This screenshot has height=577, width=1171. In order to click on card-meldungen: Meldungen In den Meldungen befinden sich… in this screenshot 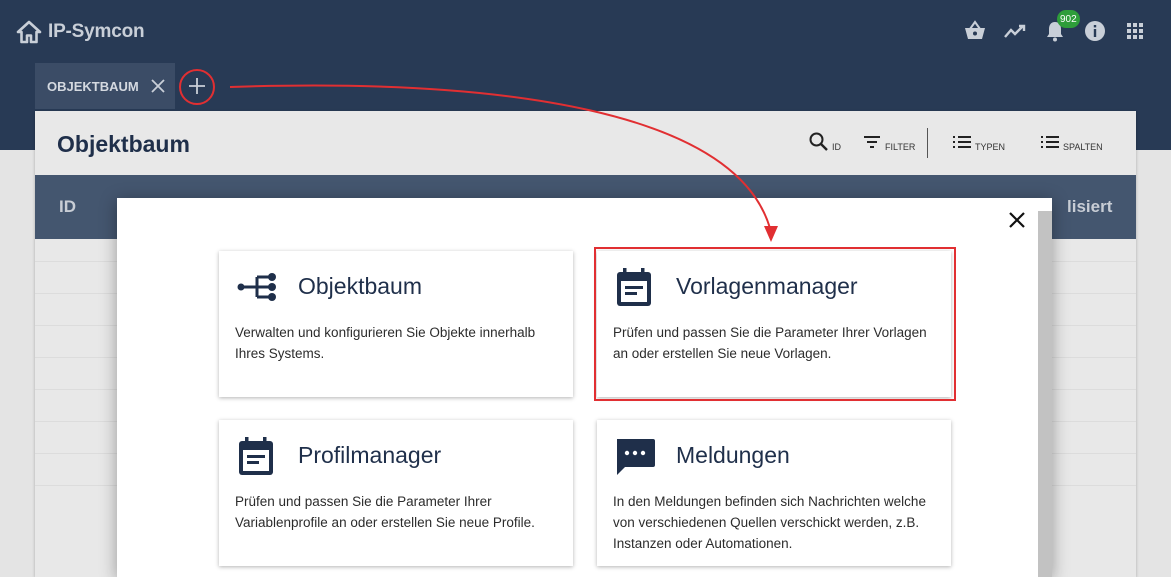, I will do `click(774, 493)`.